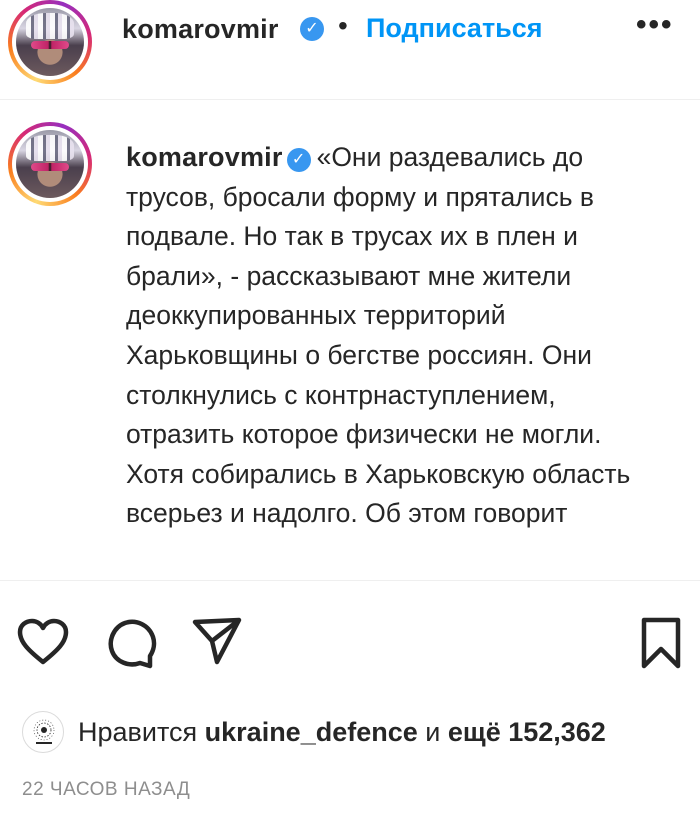  Describe the element at coordinates (655, 25) in the screenshot. I see `more-options-icon: •••` at that location.